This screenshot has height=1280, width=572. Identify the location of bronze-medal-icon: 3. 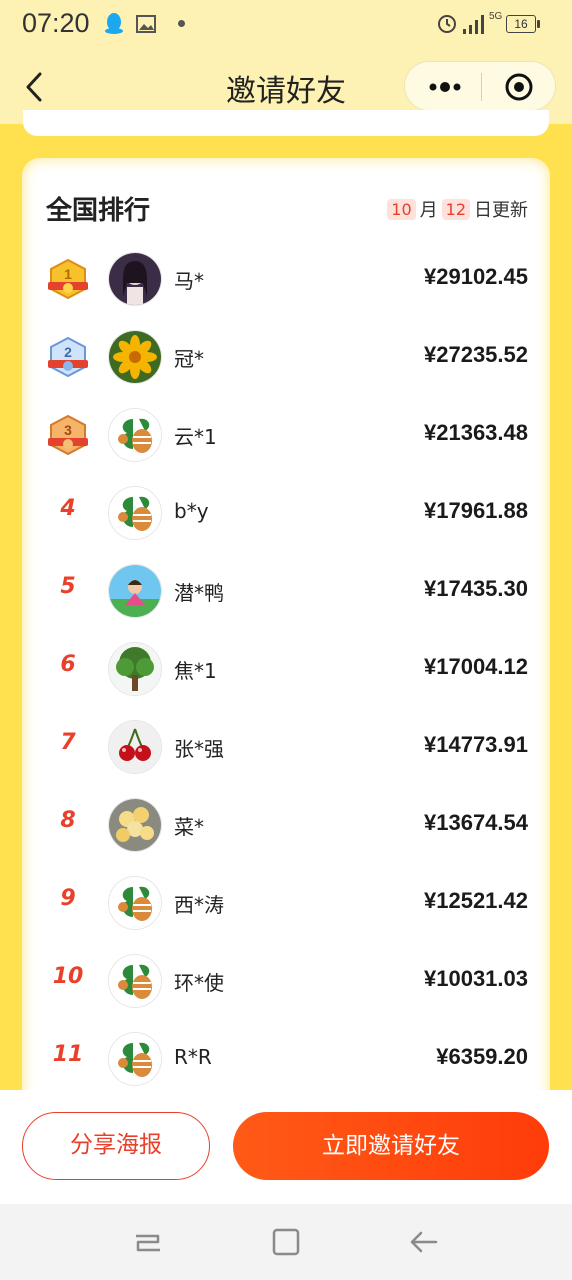
(68, 435).